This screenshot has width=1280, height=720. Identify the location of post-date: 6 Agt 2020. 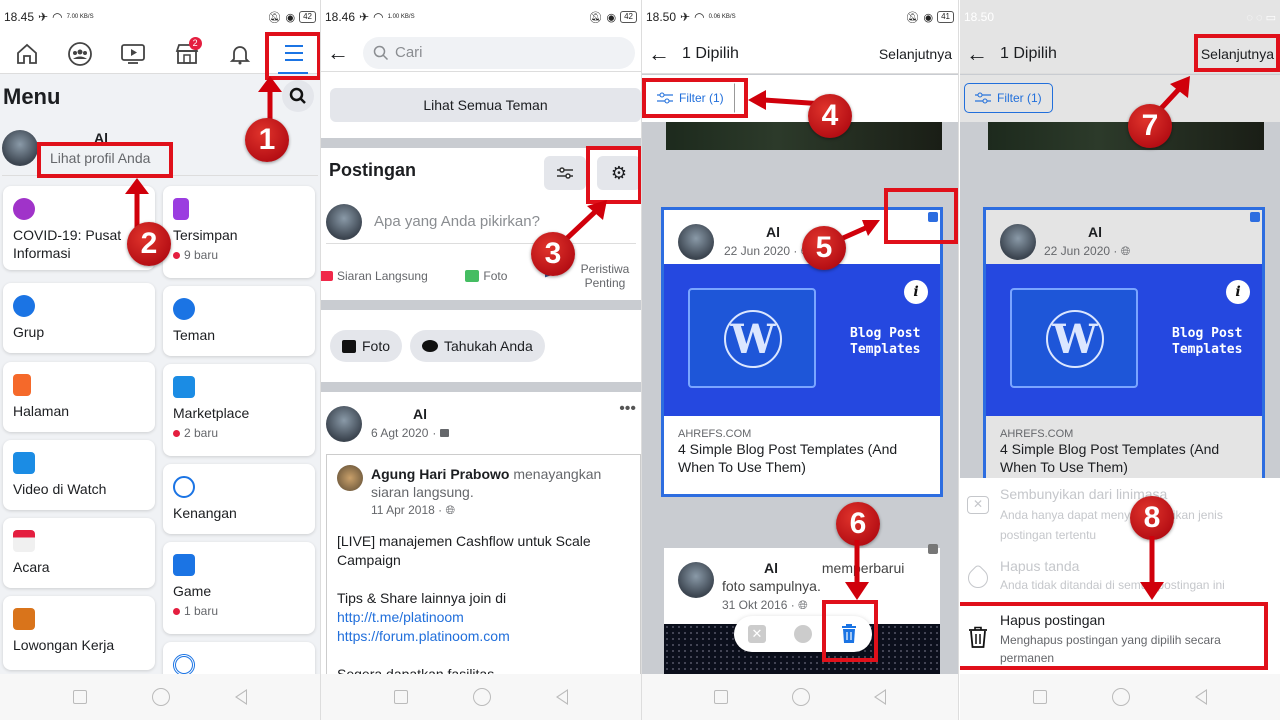
(400, 433).